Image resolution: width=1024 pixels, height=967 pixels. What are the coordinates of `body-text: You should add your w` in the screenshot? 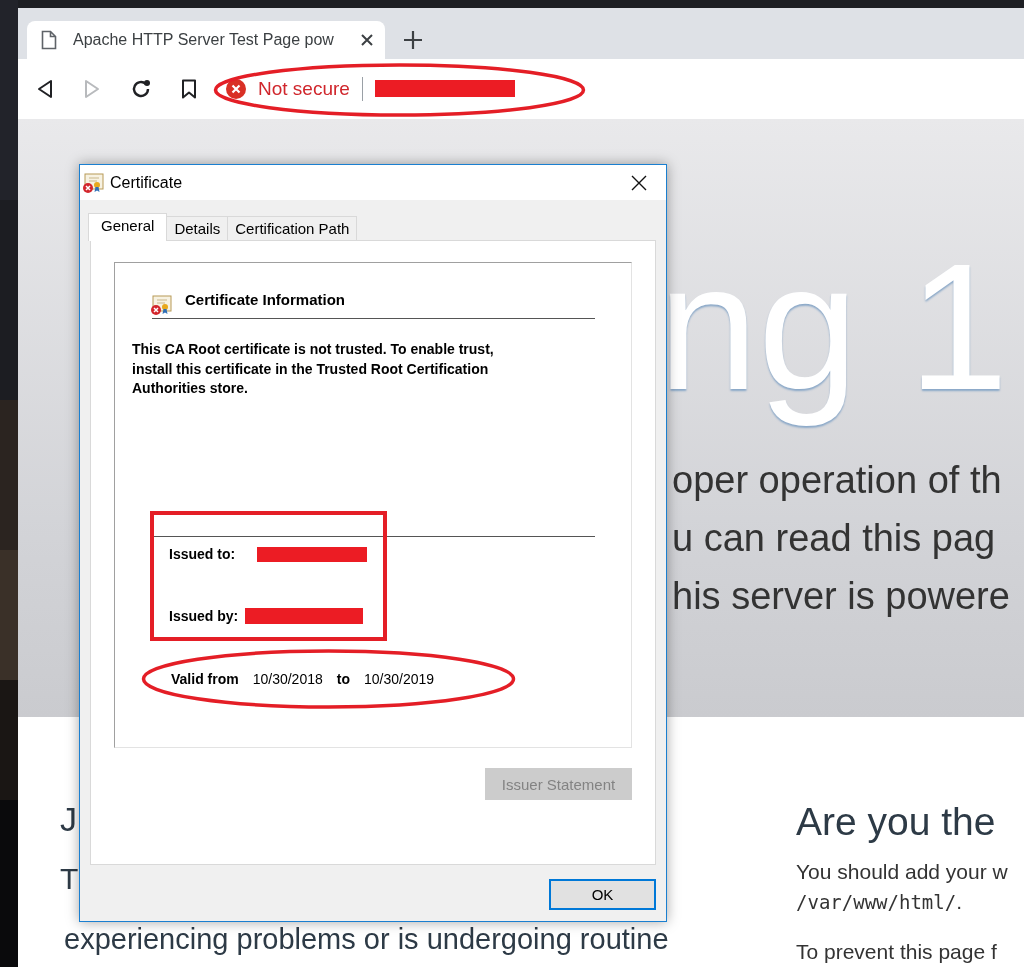 It's located at (902, 872).